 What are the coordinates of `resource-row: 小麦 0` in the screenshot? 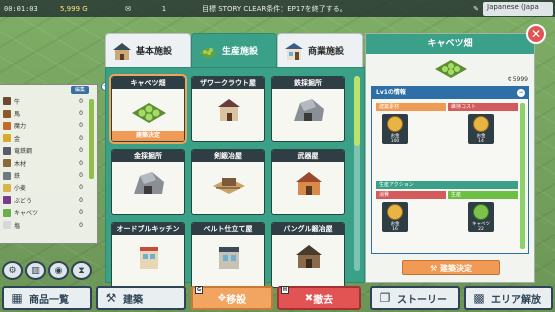 It's located at (48, 188).